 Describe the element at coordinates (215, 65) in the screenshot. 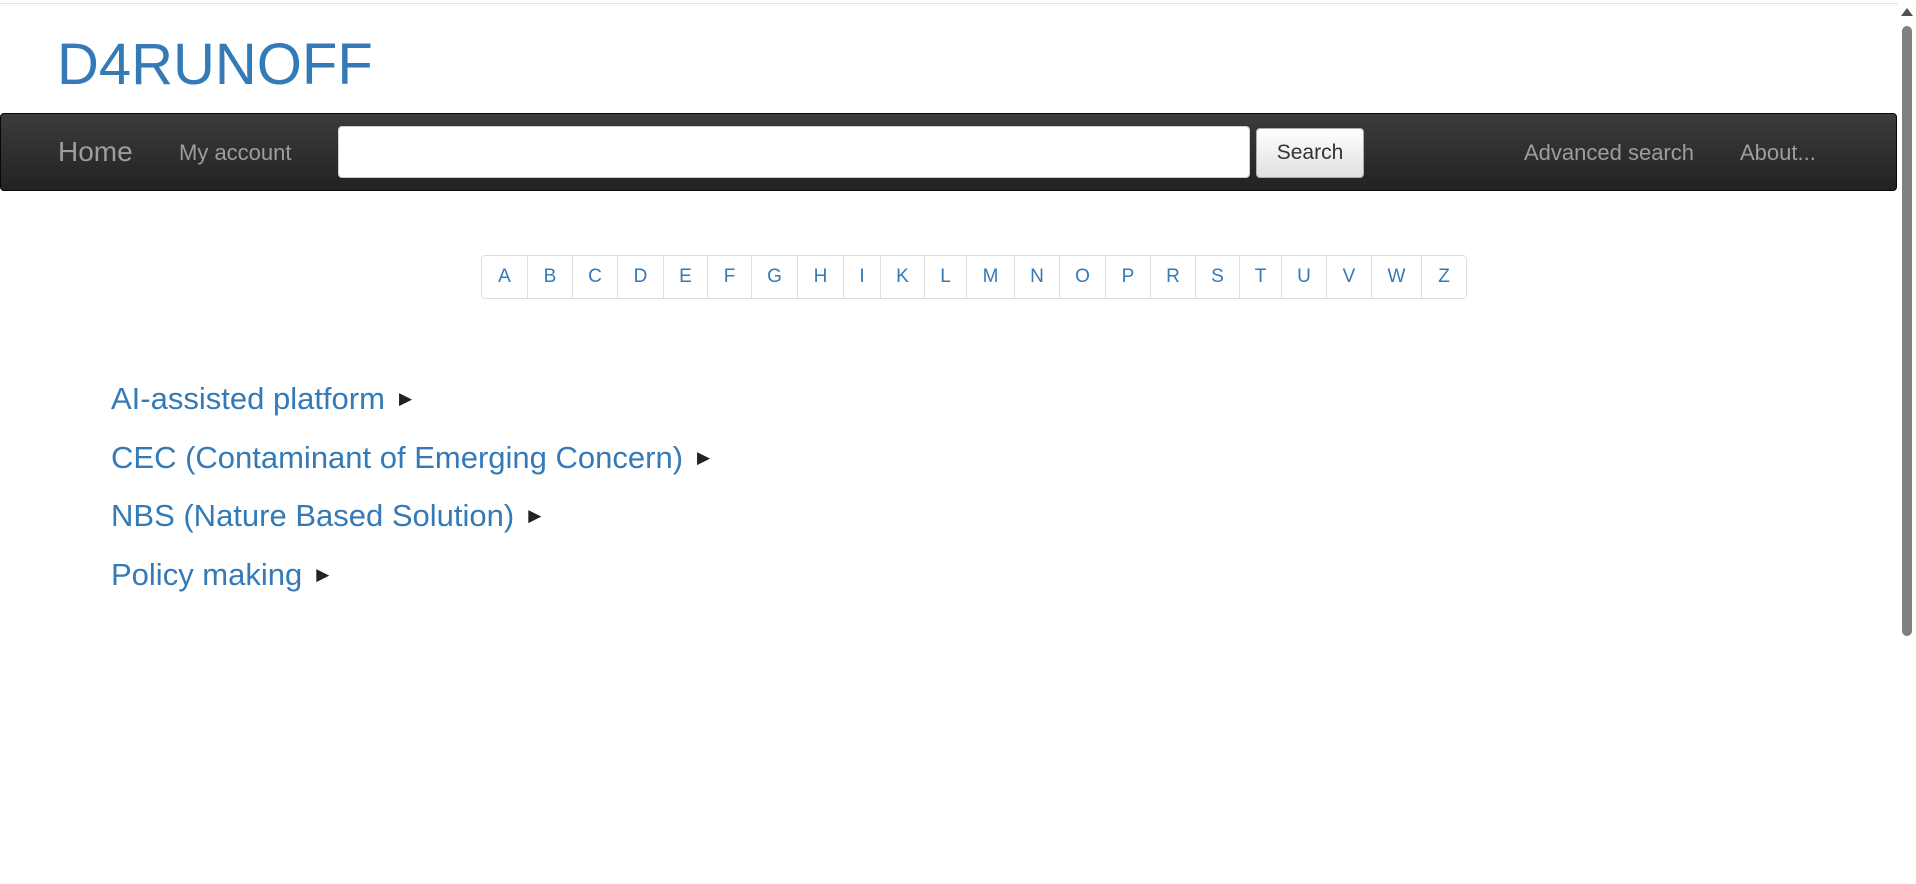

I see `site-title-link: D4RUNOFF` at that location.